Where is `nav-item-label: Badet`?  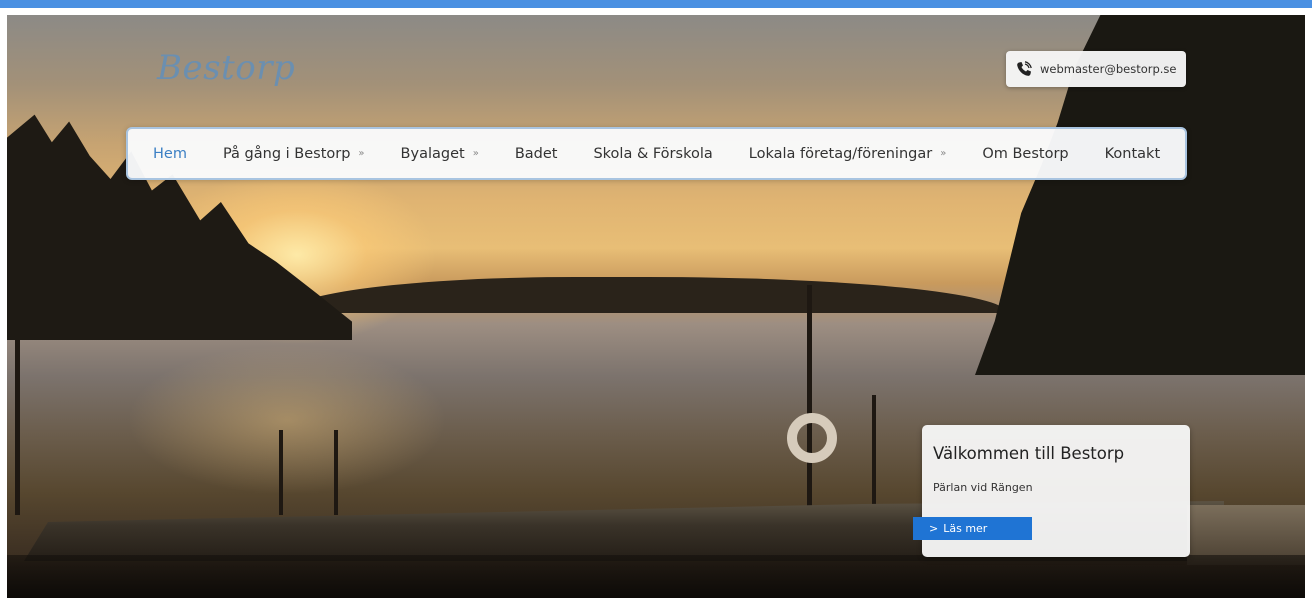 nav-item-label: Badet is located at coordinates (536, 153).